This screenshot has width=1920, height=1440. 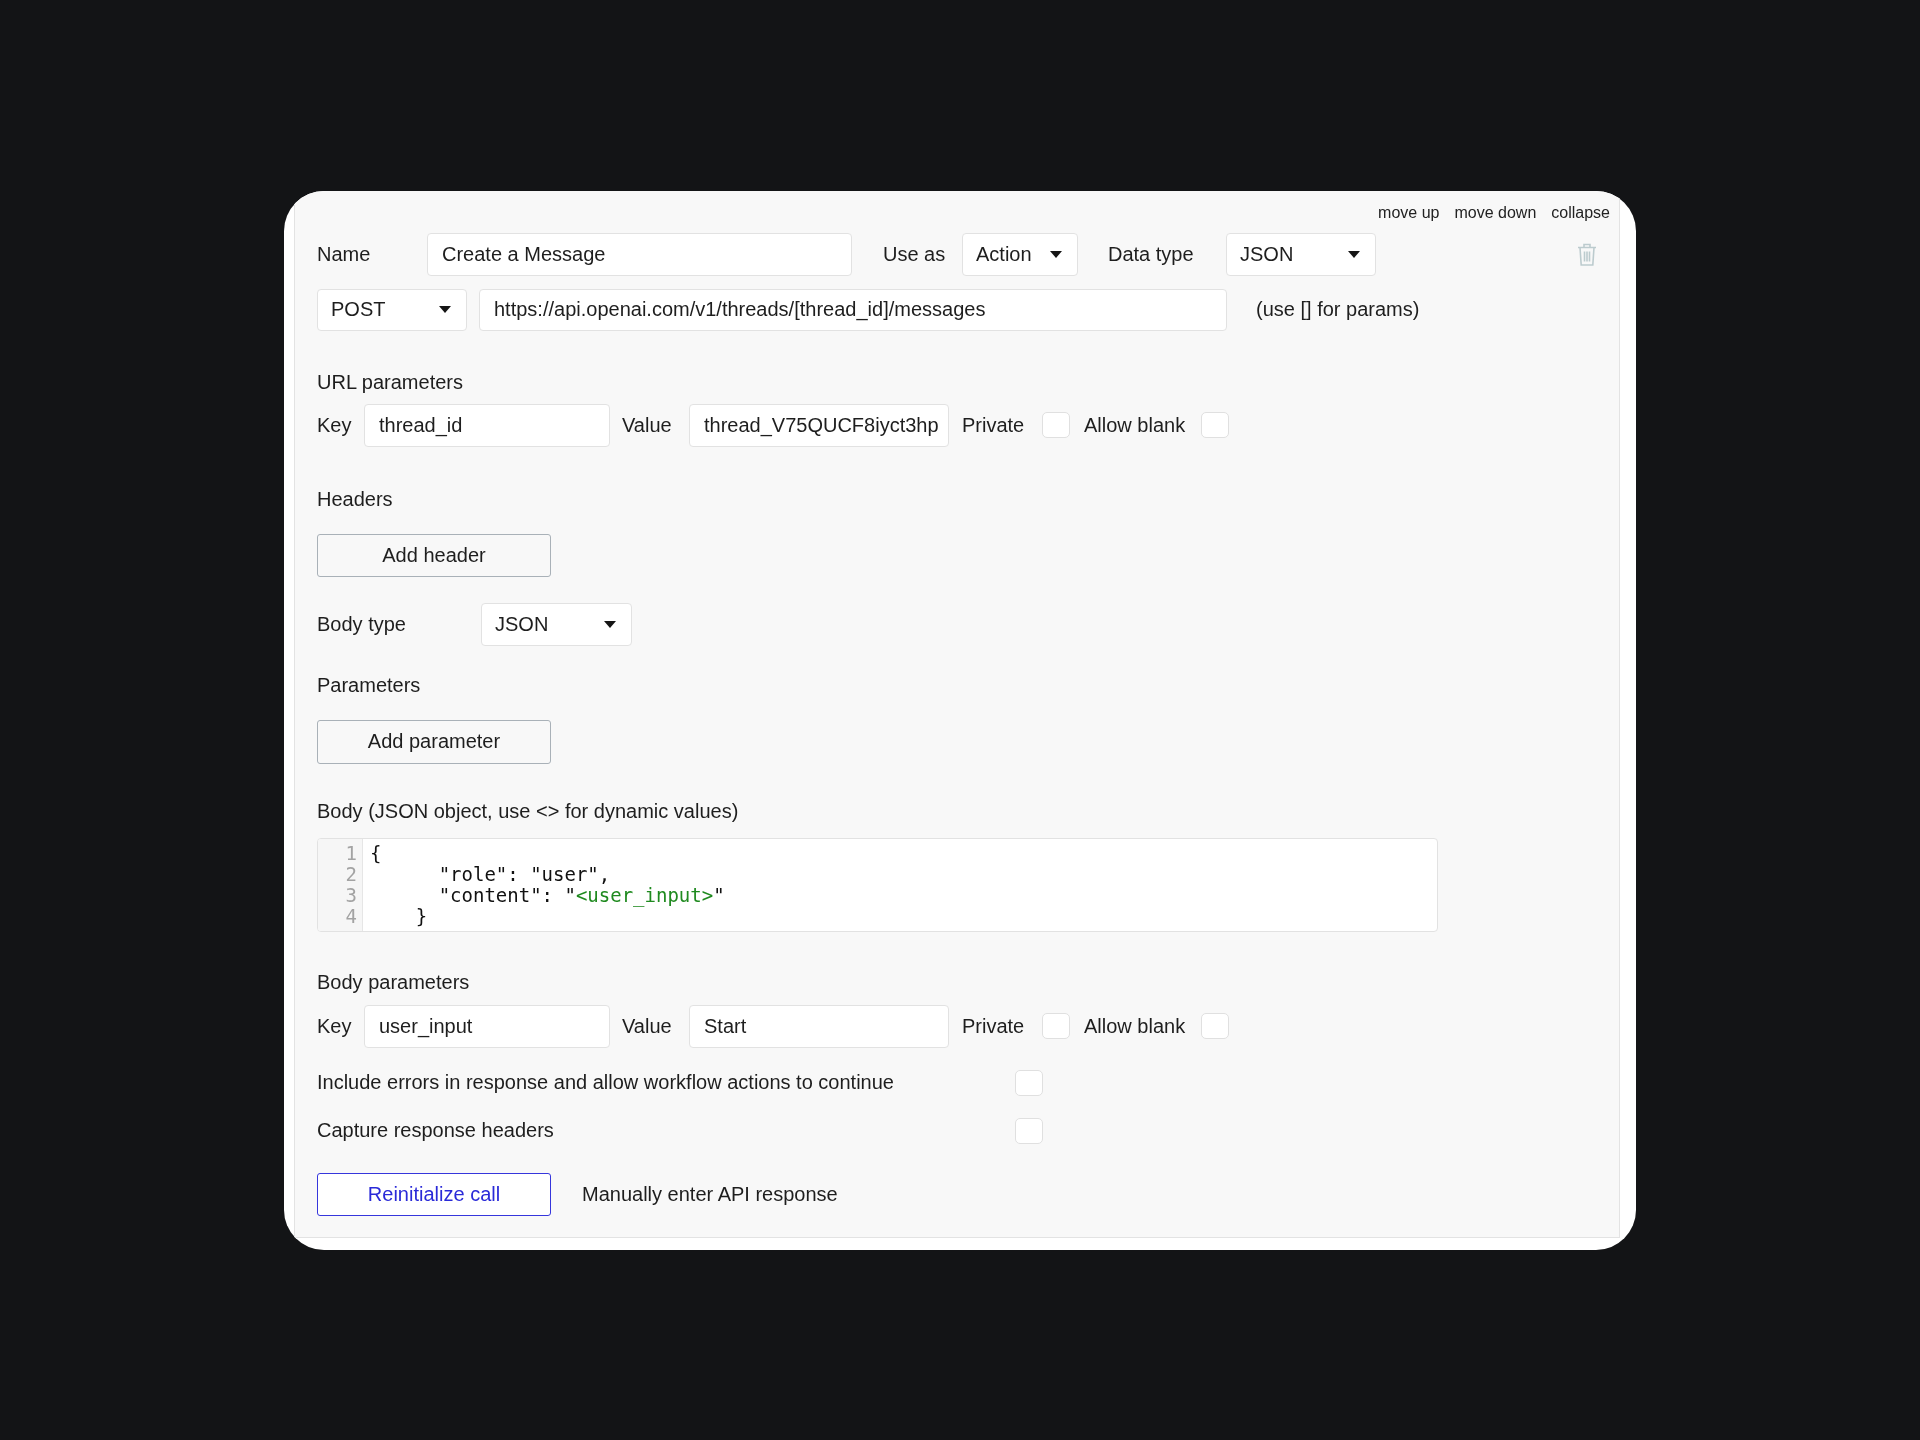 What do you see at coordinates (355, 499) in the screenshot?
I see `section-title: Headers` at bounding box center [355, 499].